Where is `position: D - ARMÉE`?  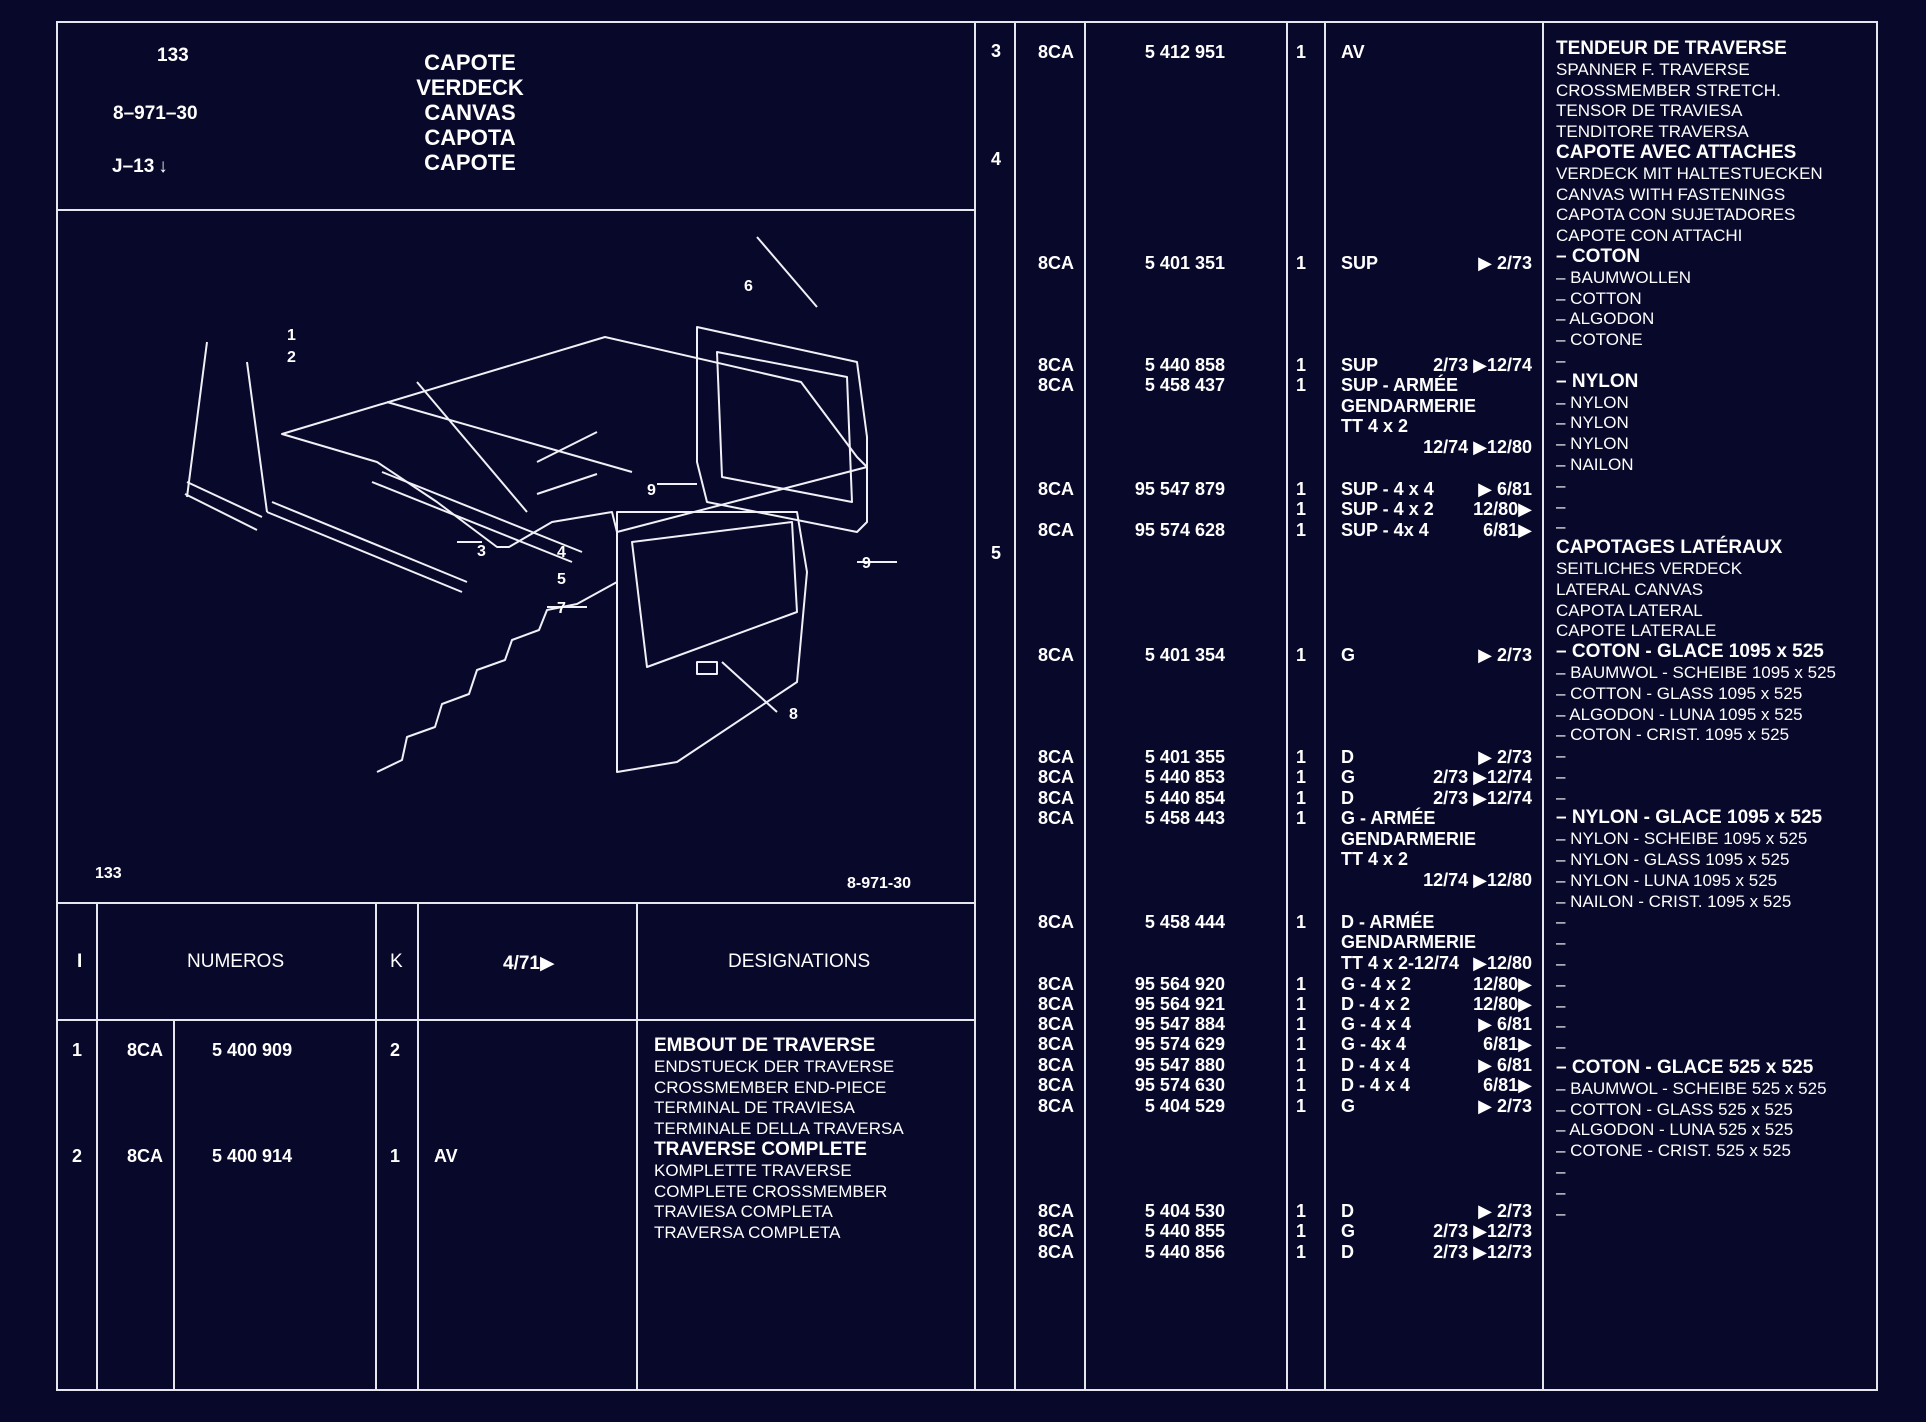 position: D - ARMÉE is located at coordinates (1388, 922).